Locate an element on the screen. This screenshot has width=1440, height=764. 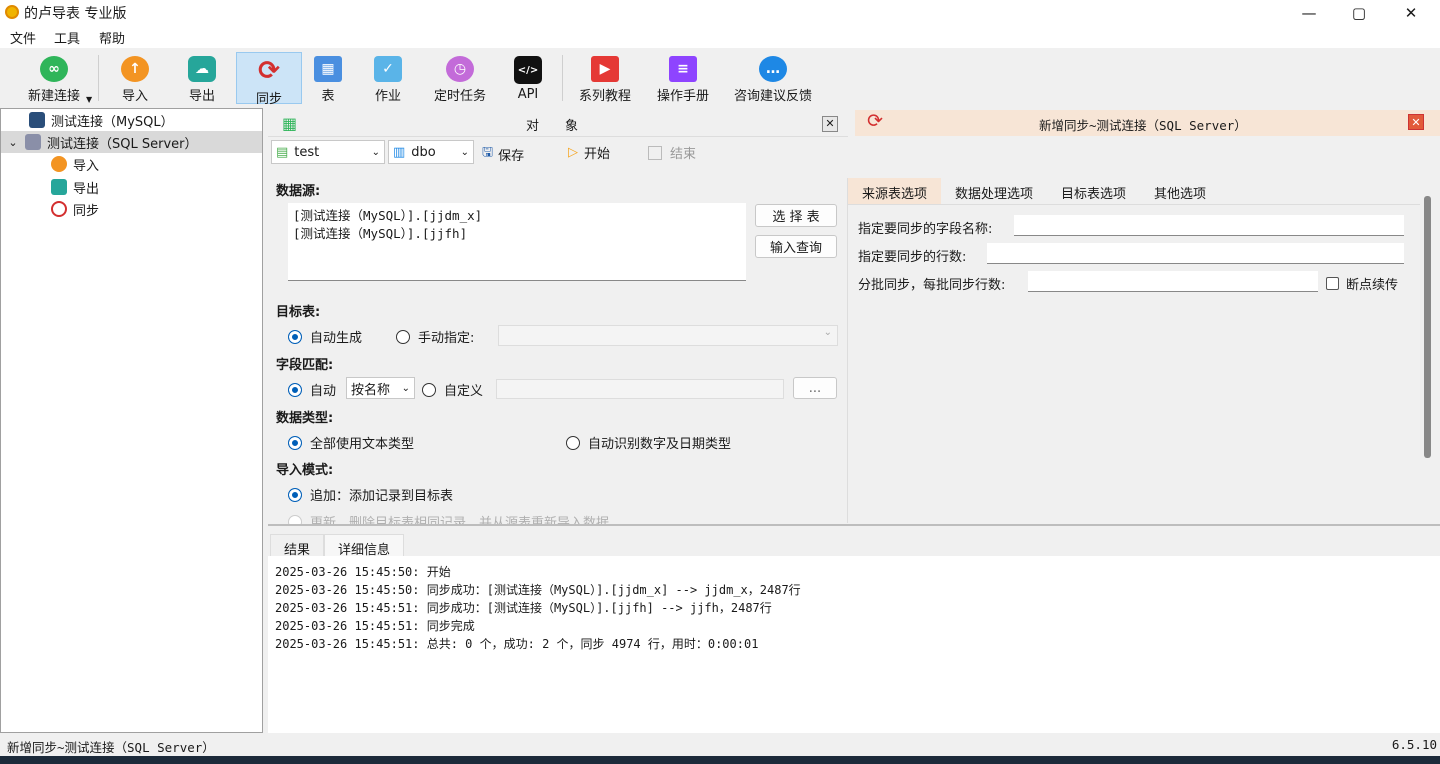
save-button: 🖫 保存 is located at coordinates (503, 154).